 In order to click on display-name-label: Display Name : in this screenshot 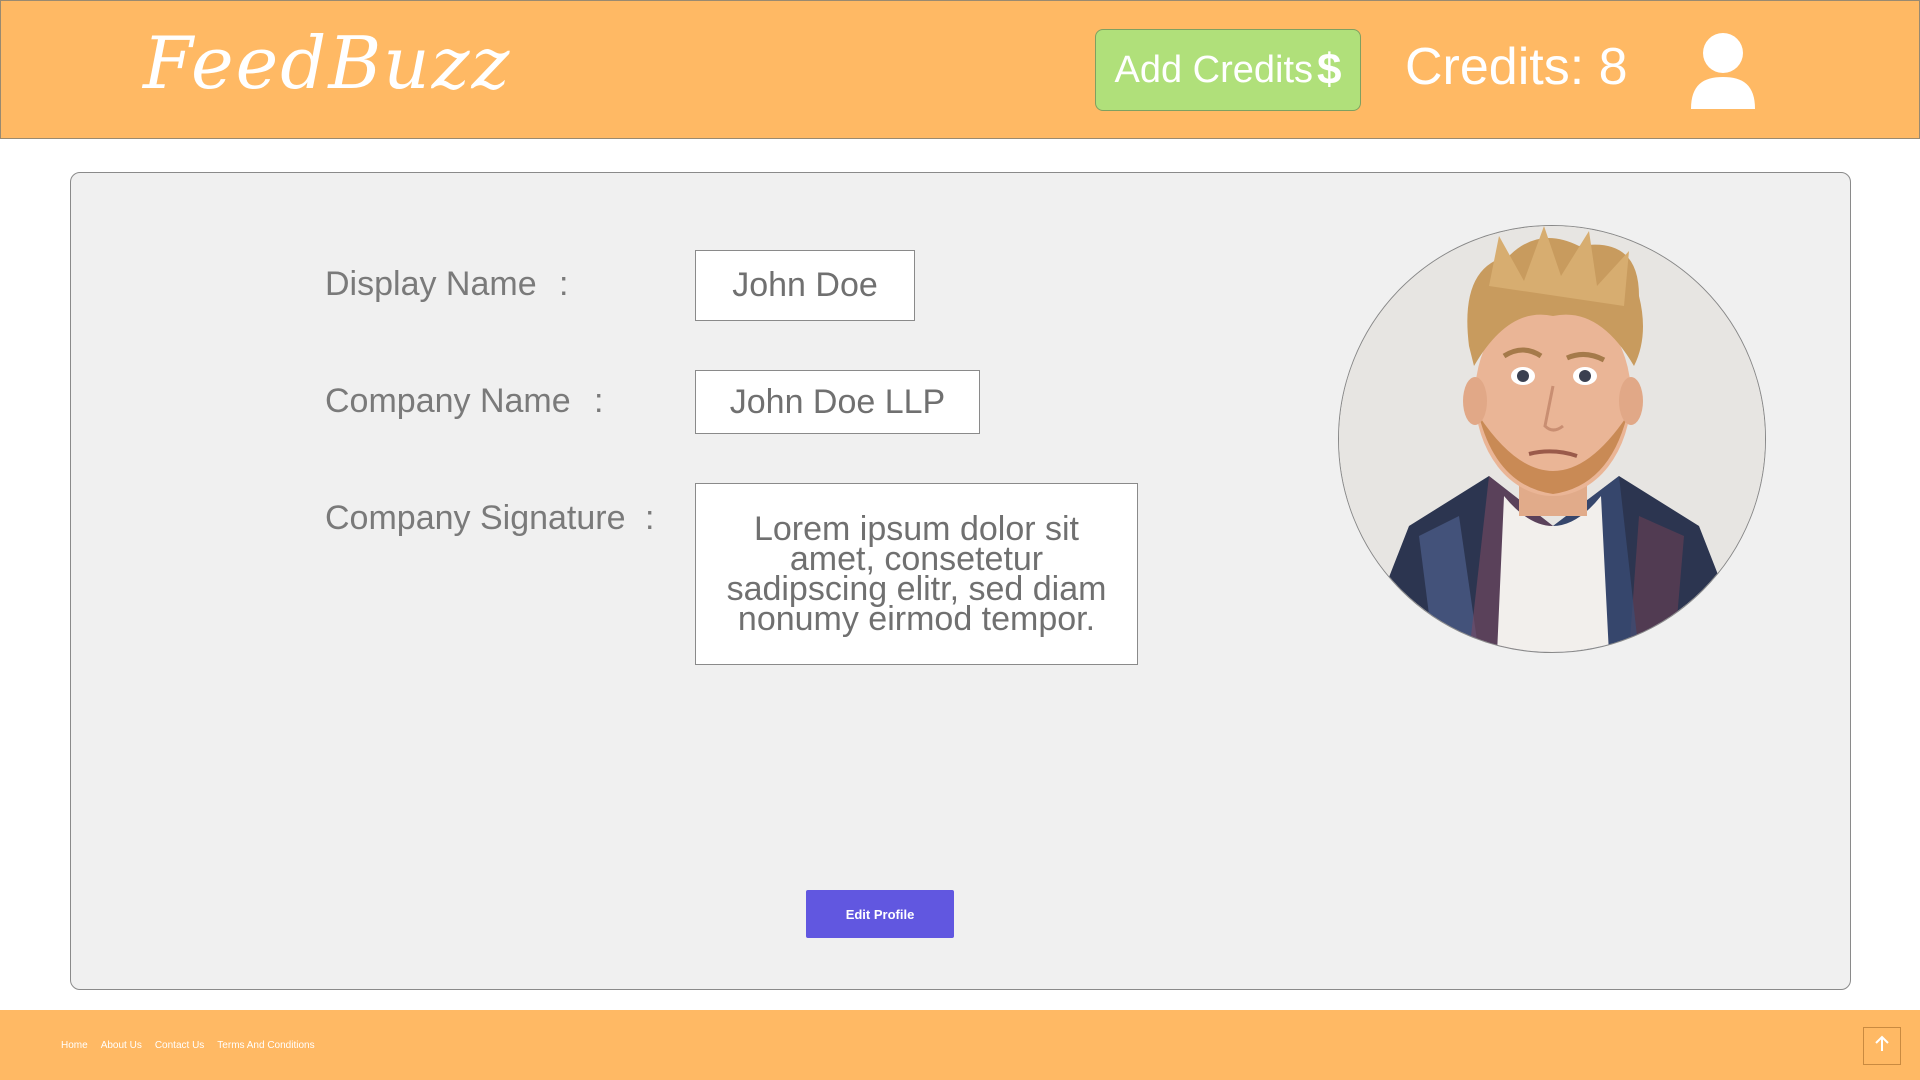, I will do `click(446, 284)`.